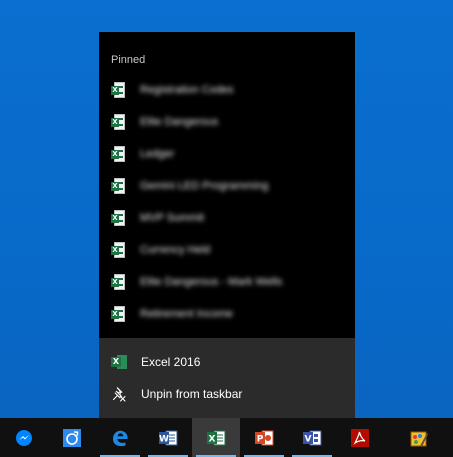 Image resolution: width=453 pixels, height=457 pixels. Describe the element at coordinates (227, 250) in the screenshot. I see `pinned-item: X Currency Held` at that location.